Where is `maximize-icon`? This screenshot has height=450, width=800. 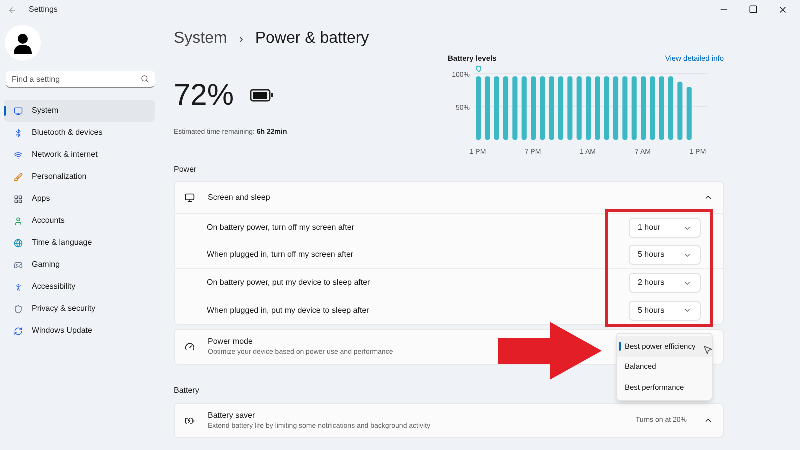 maximize-icon is located at coordinates (753, 9).